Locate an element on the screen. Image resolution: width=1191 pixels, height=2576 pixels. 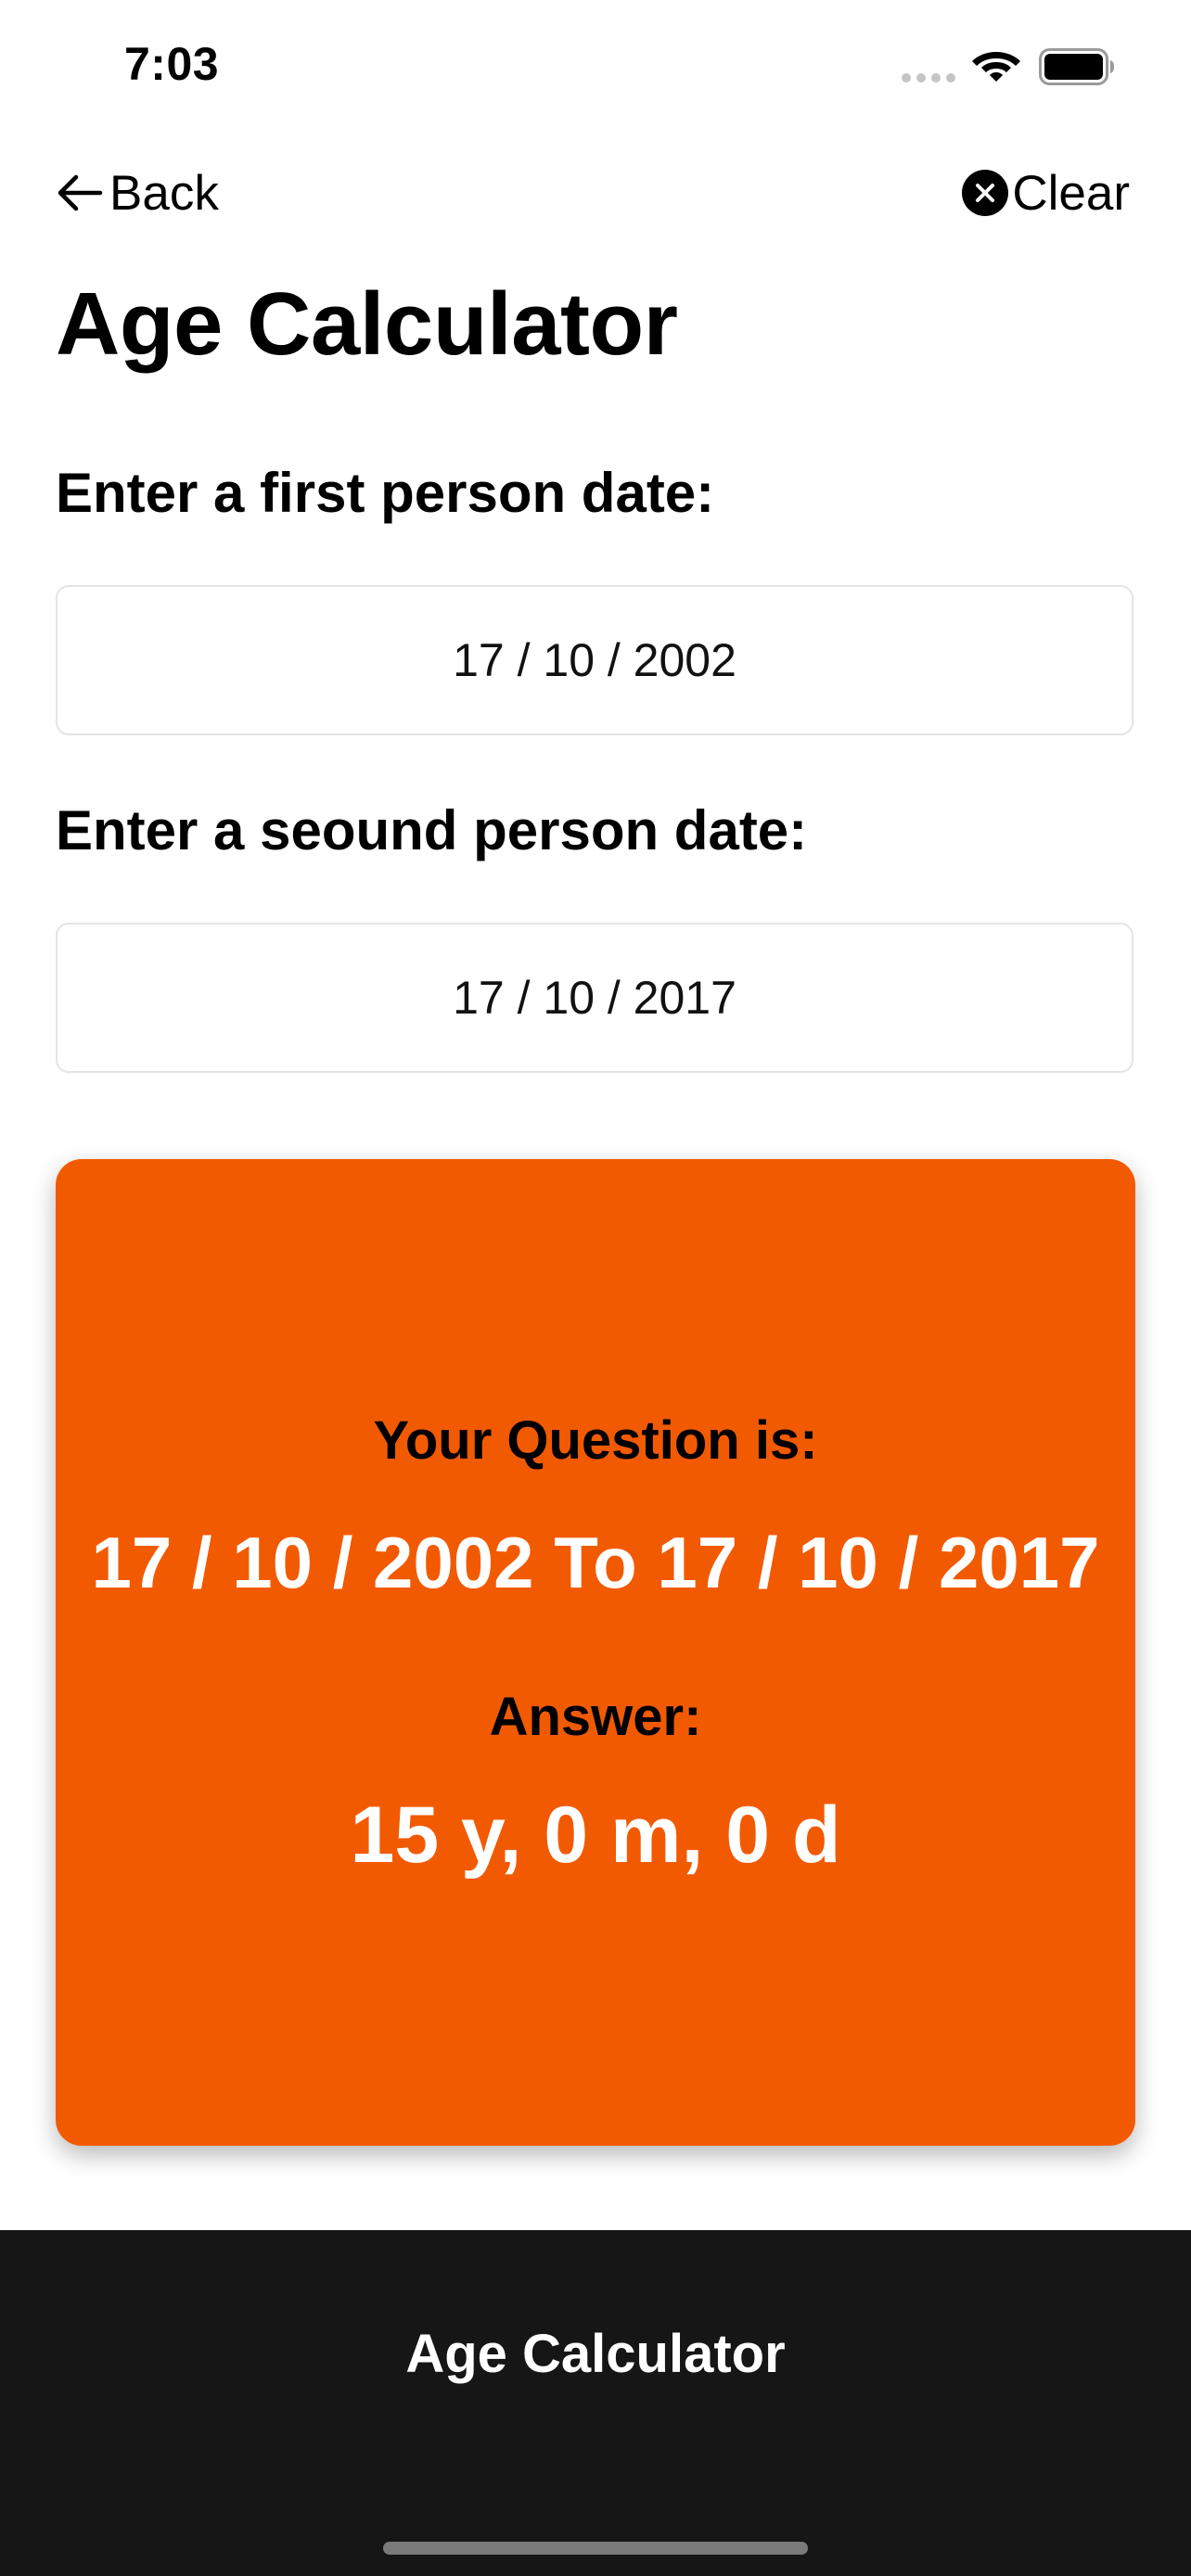
status-time: 7:03 is located at coordinates (172, 64).